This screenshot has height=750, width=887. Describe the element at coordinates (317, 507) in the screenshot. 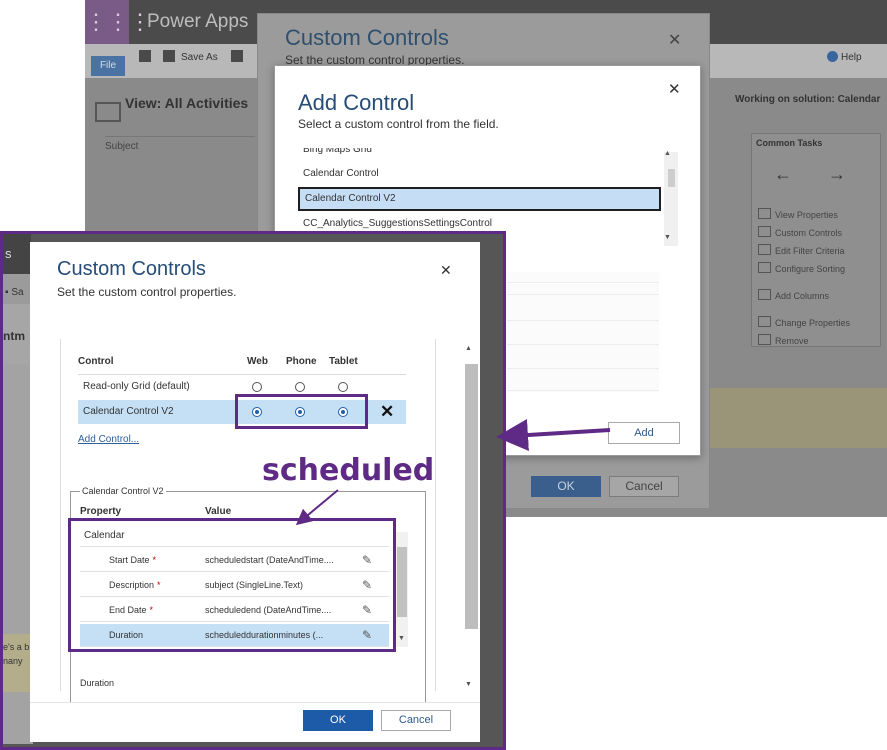

I see `annotation-arrow-to-properties` at that location.